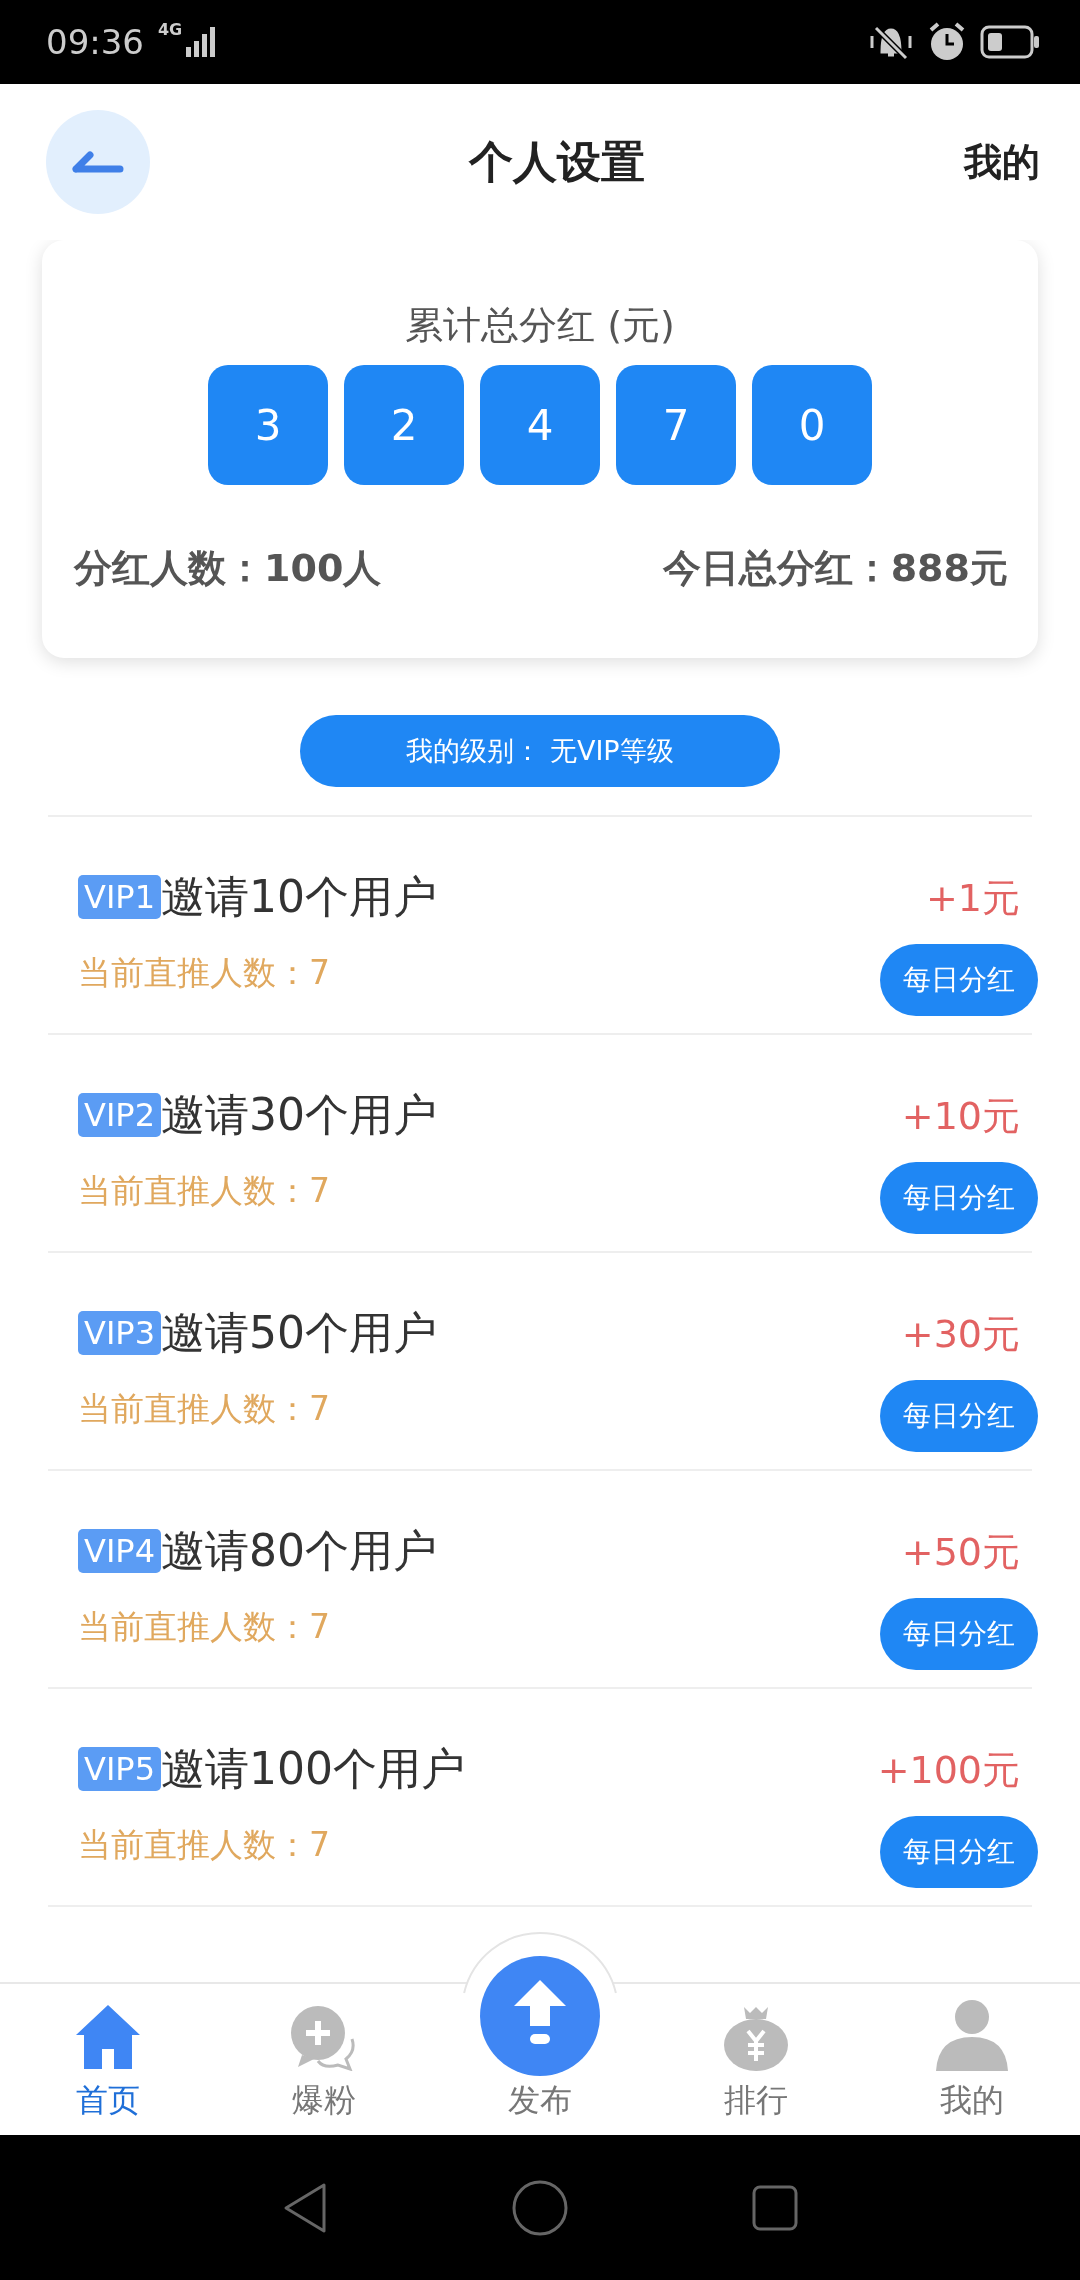  Describe the element at coordinates (972, 2035) in the screenshot. I see `user-icon` at that location.